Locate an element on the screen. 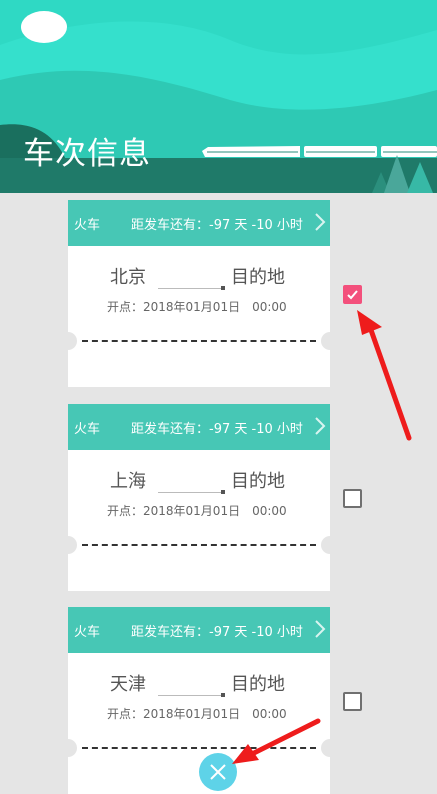 The height and width of the screenshot is (794, 437). delete-fab is located at coordinates (218, 772).